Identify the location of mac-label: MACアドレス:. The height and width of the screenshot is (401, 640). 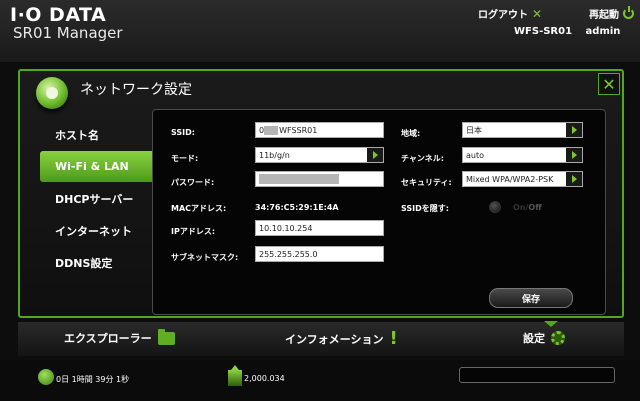
(199, 208).